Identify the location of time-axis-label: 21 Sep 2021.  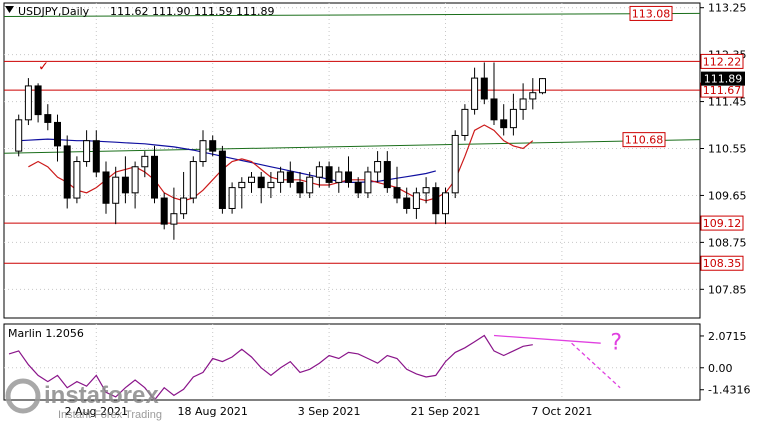
(446, 411).